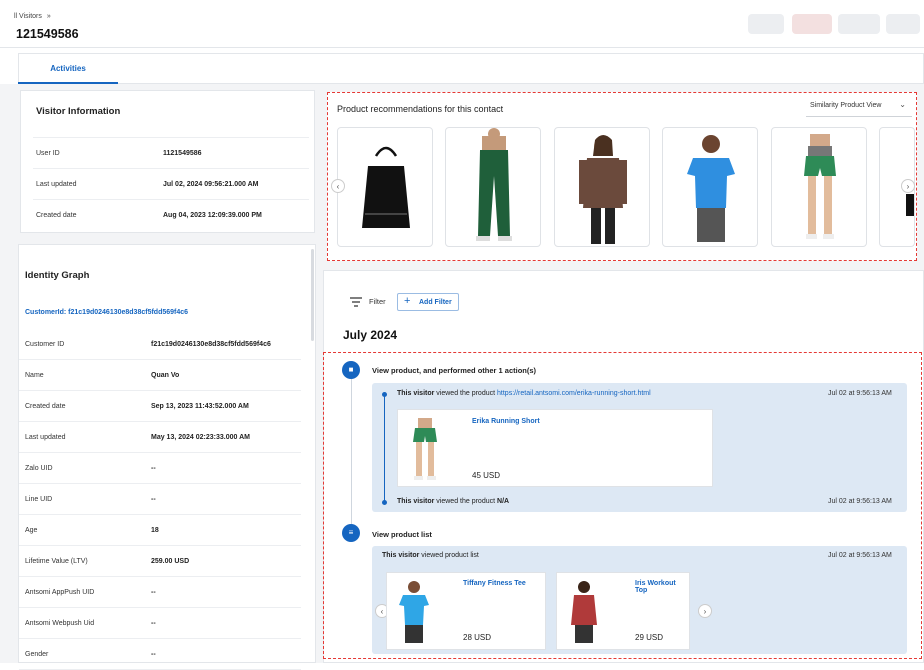 The height and width of the screenshot is (670, 924). Describe the element at coordinates (466, 611) in the screenshot. I see `product-card: Tiffany Fitness Tee 28 USD` at that location.